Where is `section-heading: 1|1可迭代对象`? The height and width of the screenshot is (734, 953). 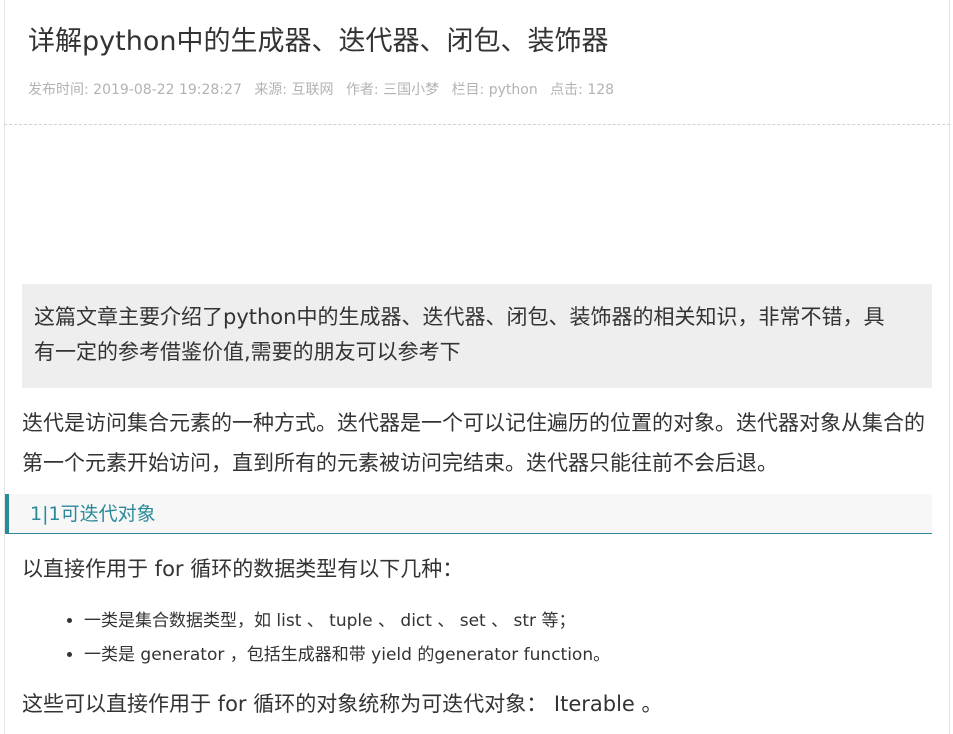 section-heading: 1|1可迭代对象 is located at coordinates (468, 514).